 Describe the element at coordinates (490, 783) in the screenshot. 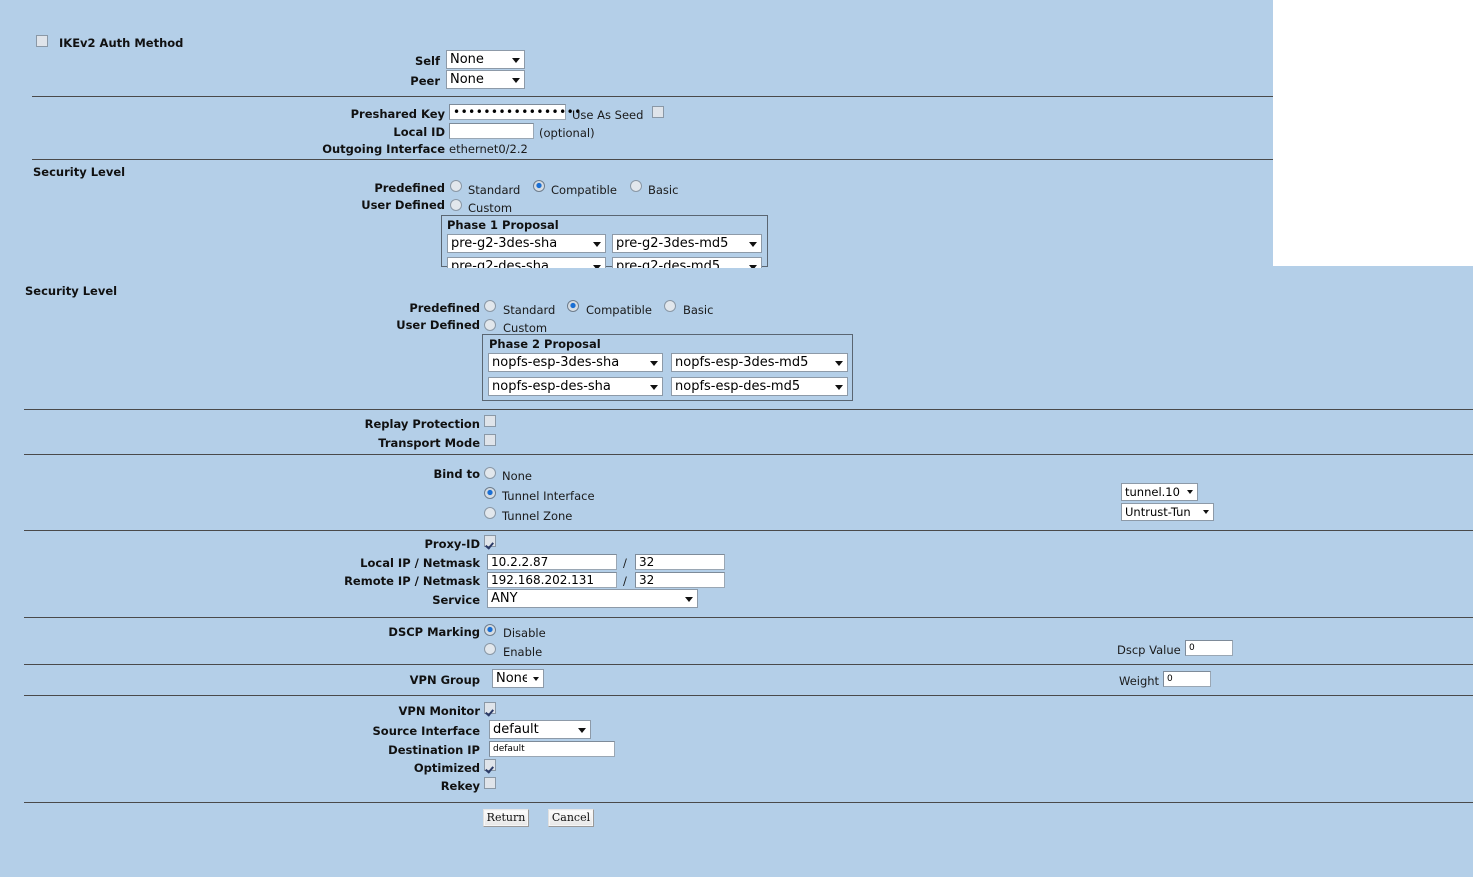

I see `rekey-checkbox` at that location.